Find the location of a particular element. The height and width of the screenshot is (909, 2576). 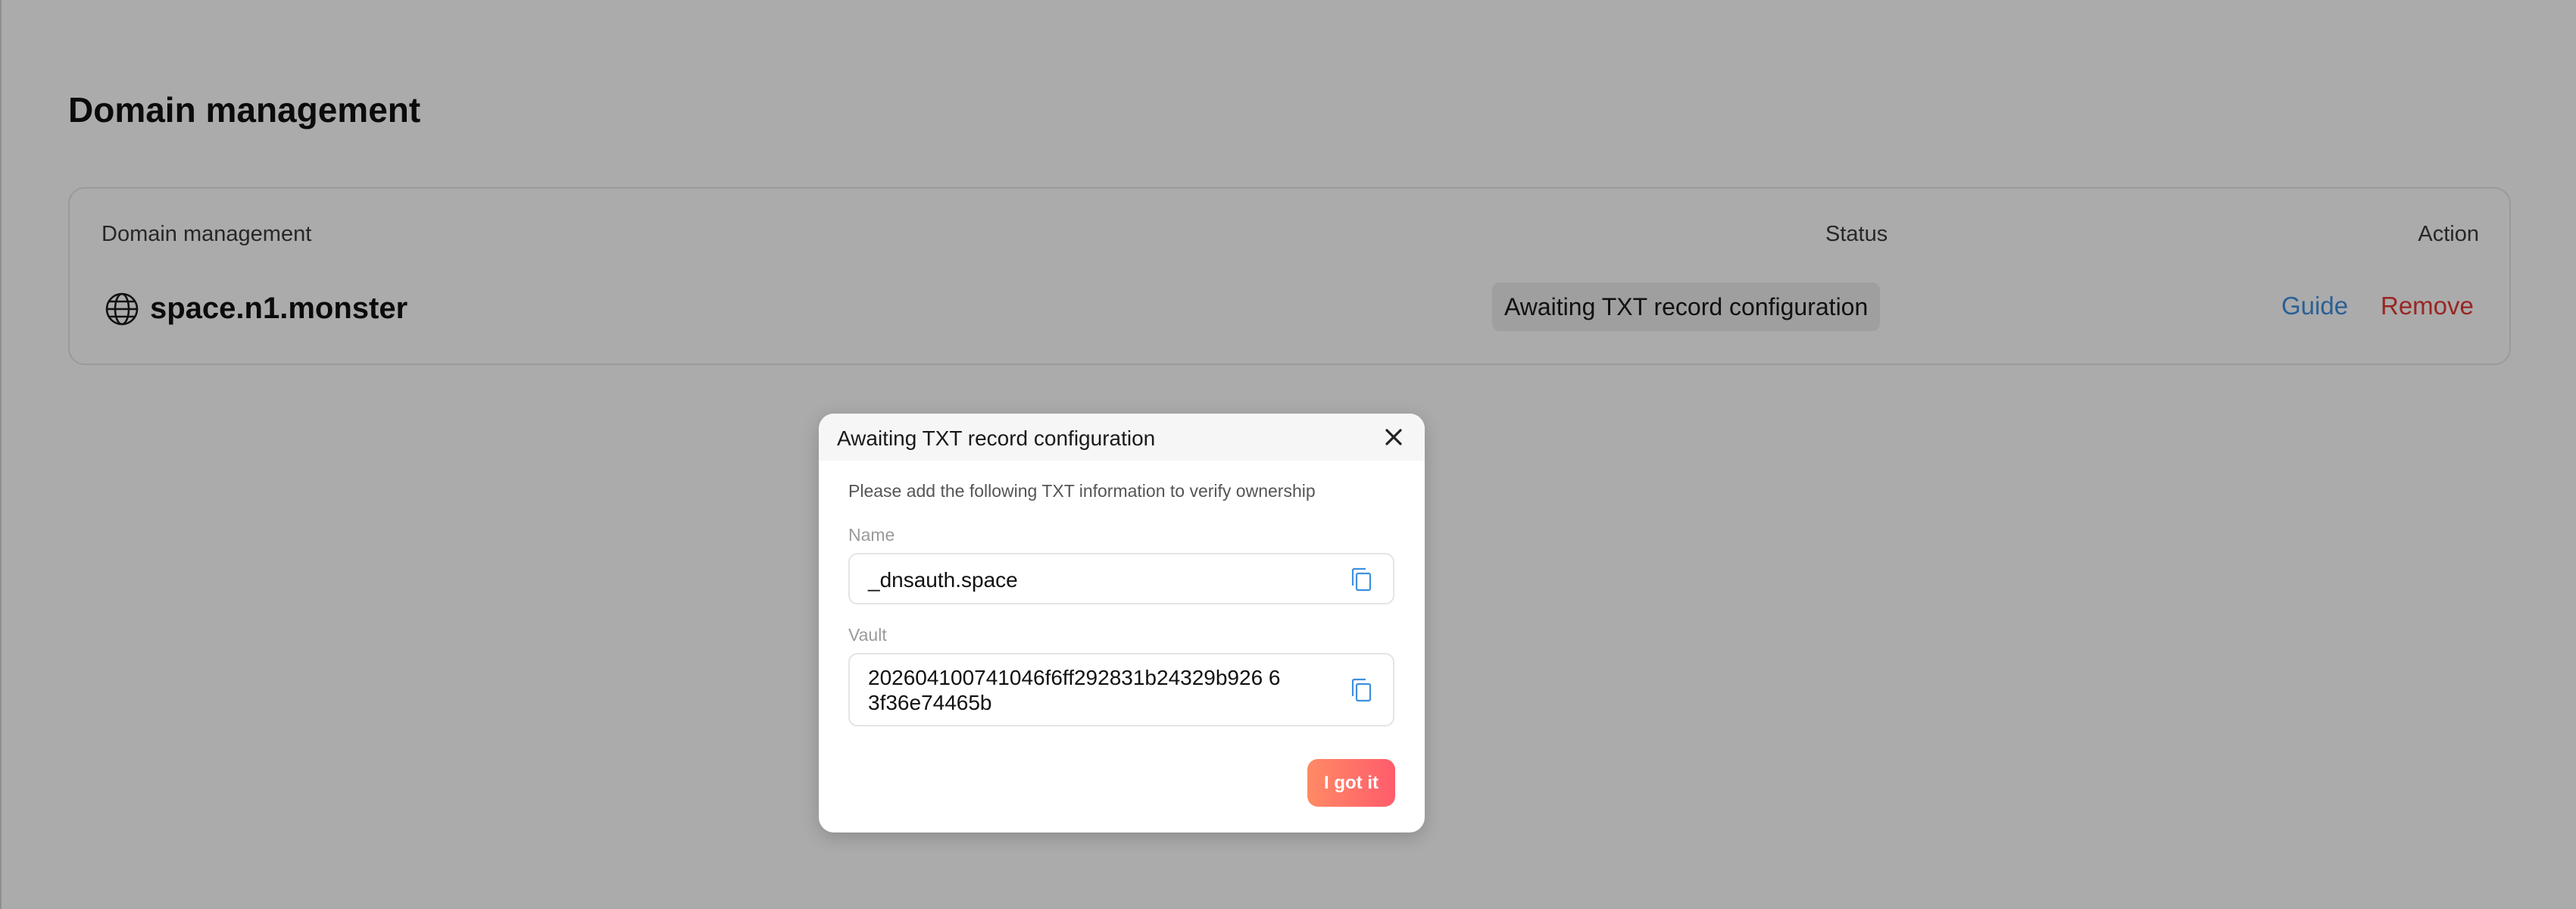

close-icon is located at coordinates (1394, 437).